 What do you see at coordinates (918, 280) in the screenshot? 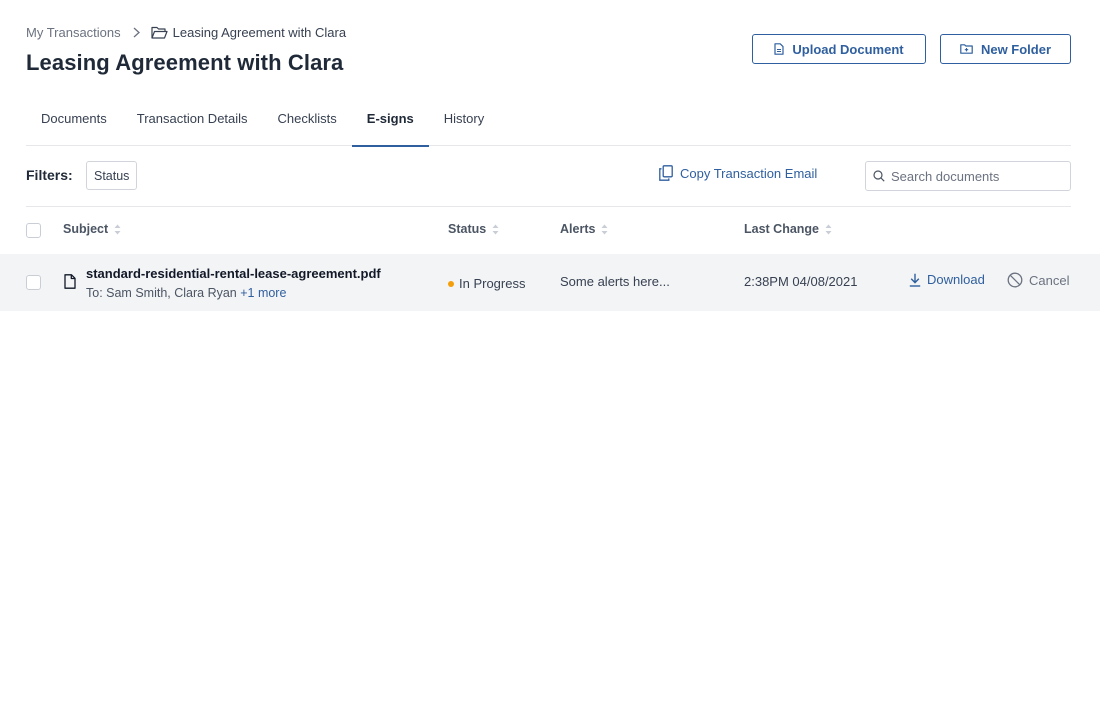
I see `download-icon` at bounding box center [918, 280].